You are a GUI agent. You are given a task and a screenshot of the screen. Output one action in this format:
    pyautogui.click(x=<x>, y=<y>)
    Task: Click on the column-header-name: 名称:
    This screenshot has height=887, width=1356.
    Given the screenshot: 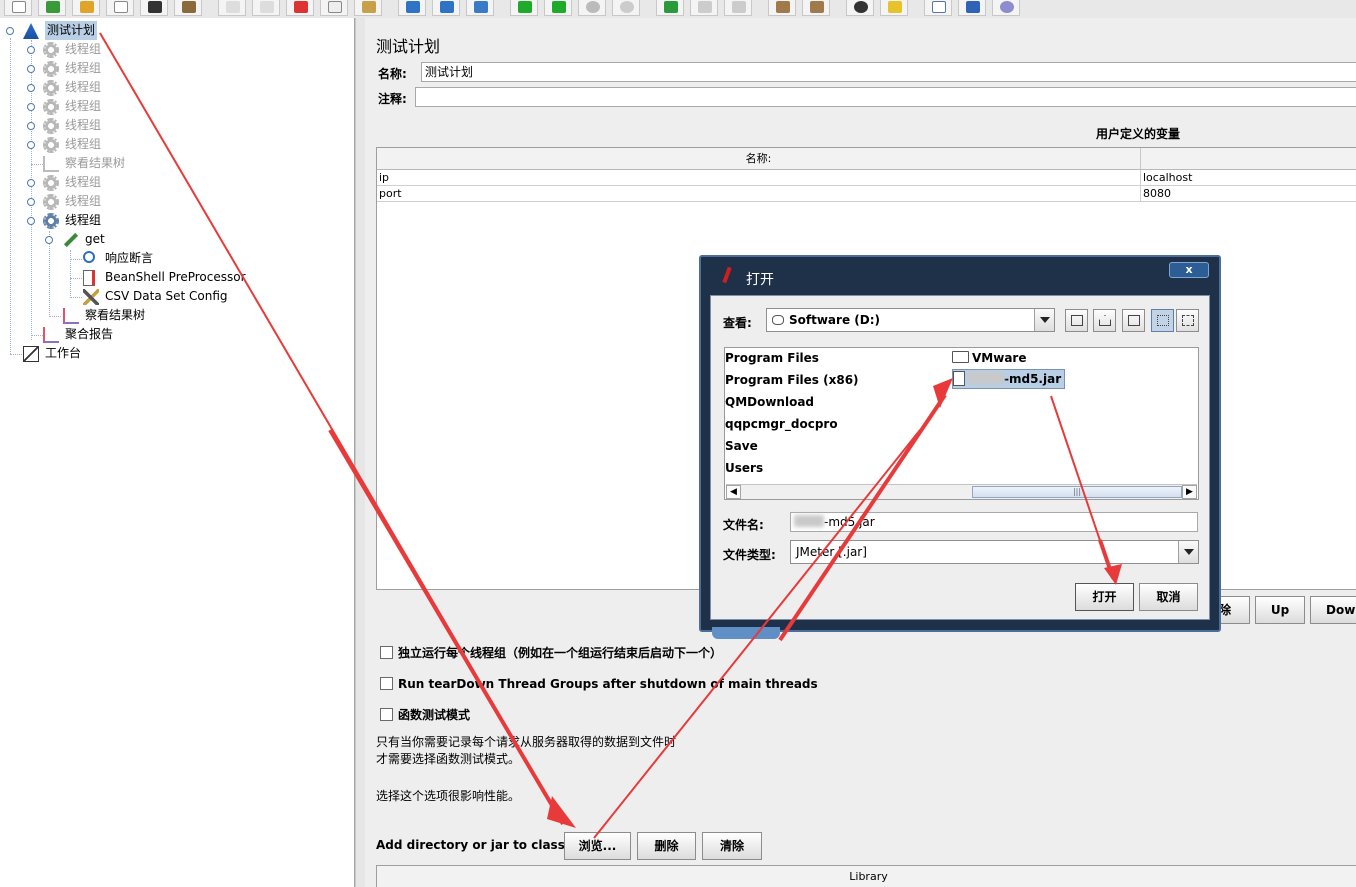 What is the action you would take?
    pyautogui.click(x=759, y=159)
    